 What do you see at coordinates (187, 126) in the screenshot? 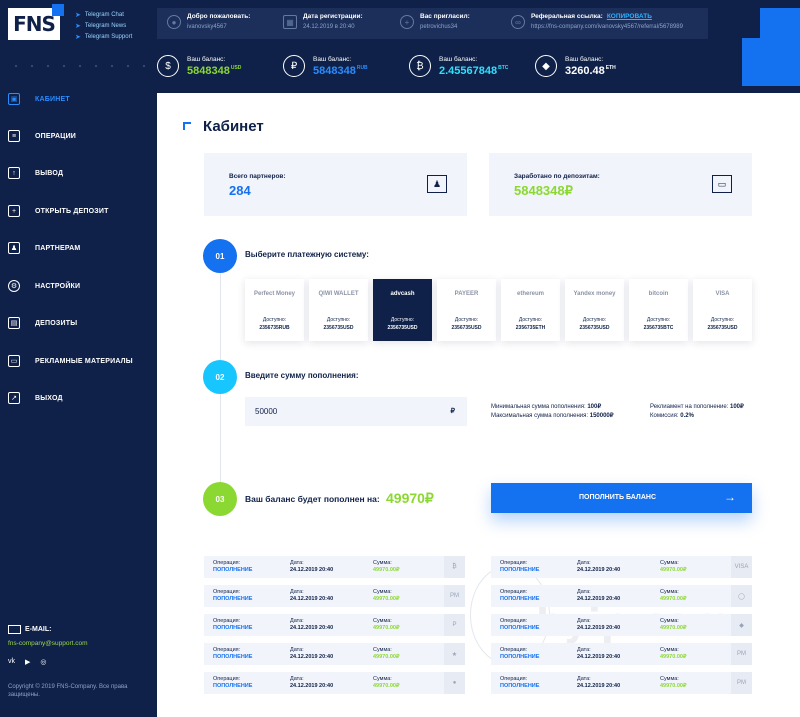
I see `title-mark` at bounding box center [187, 126].